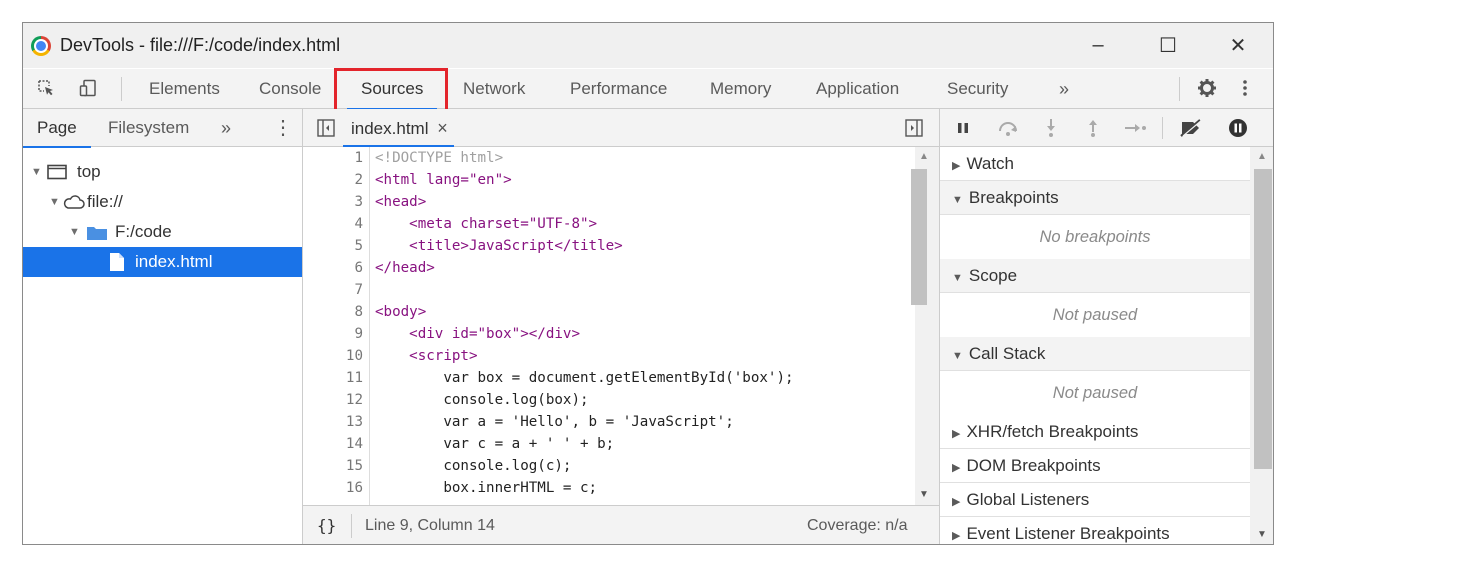 The width and height of the screenshot is (1464, 584). I want to click on sidebar-scroll-thumb, so click(1263, 319).